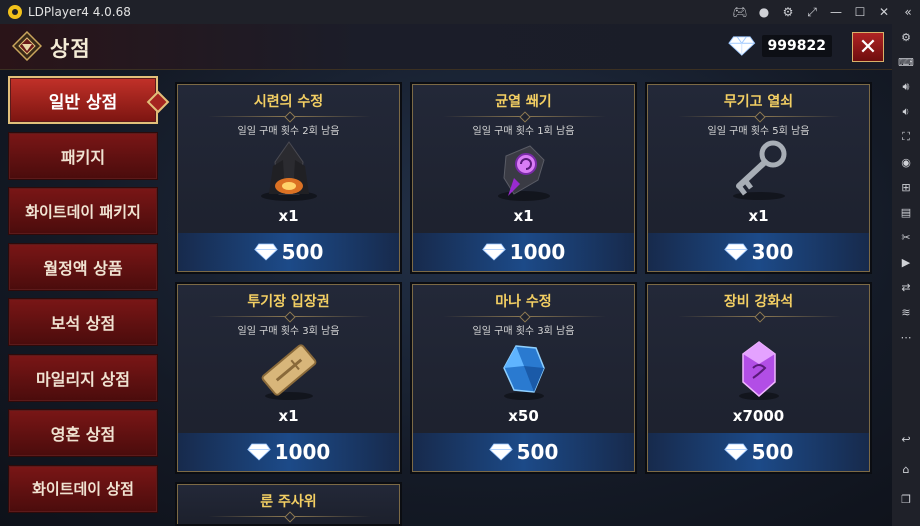  What do you see at coordinates (906, 312) in the screenshot?
I see `shake-icon: ≋` at bounding box center [906, 312].